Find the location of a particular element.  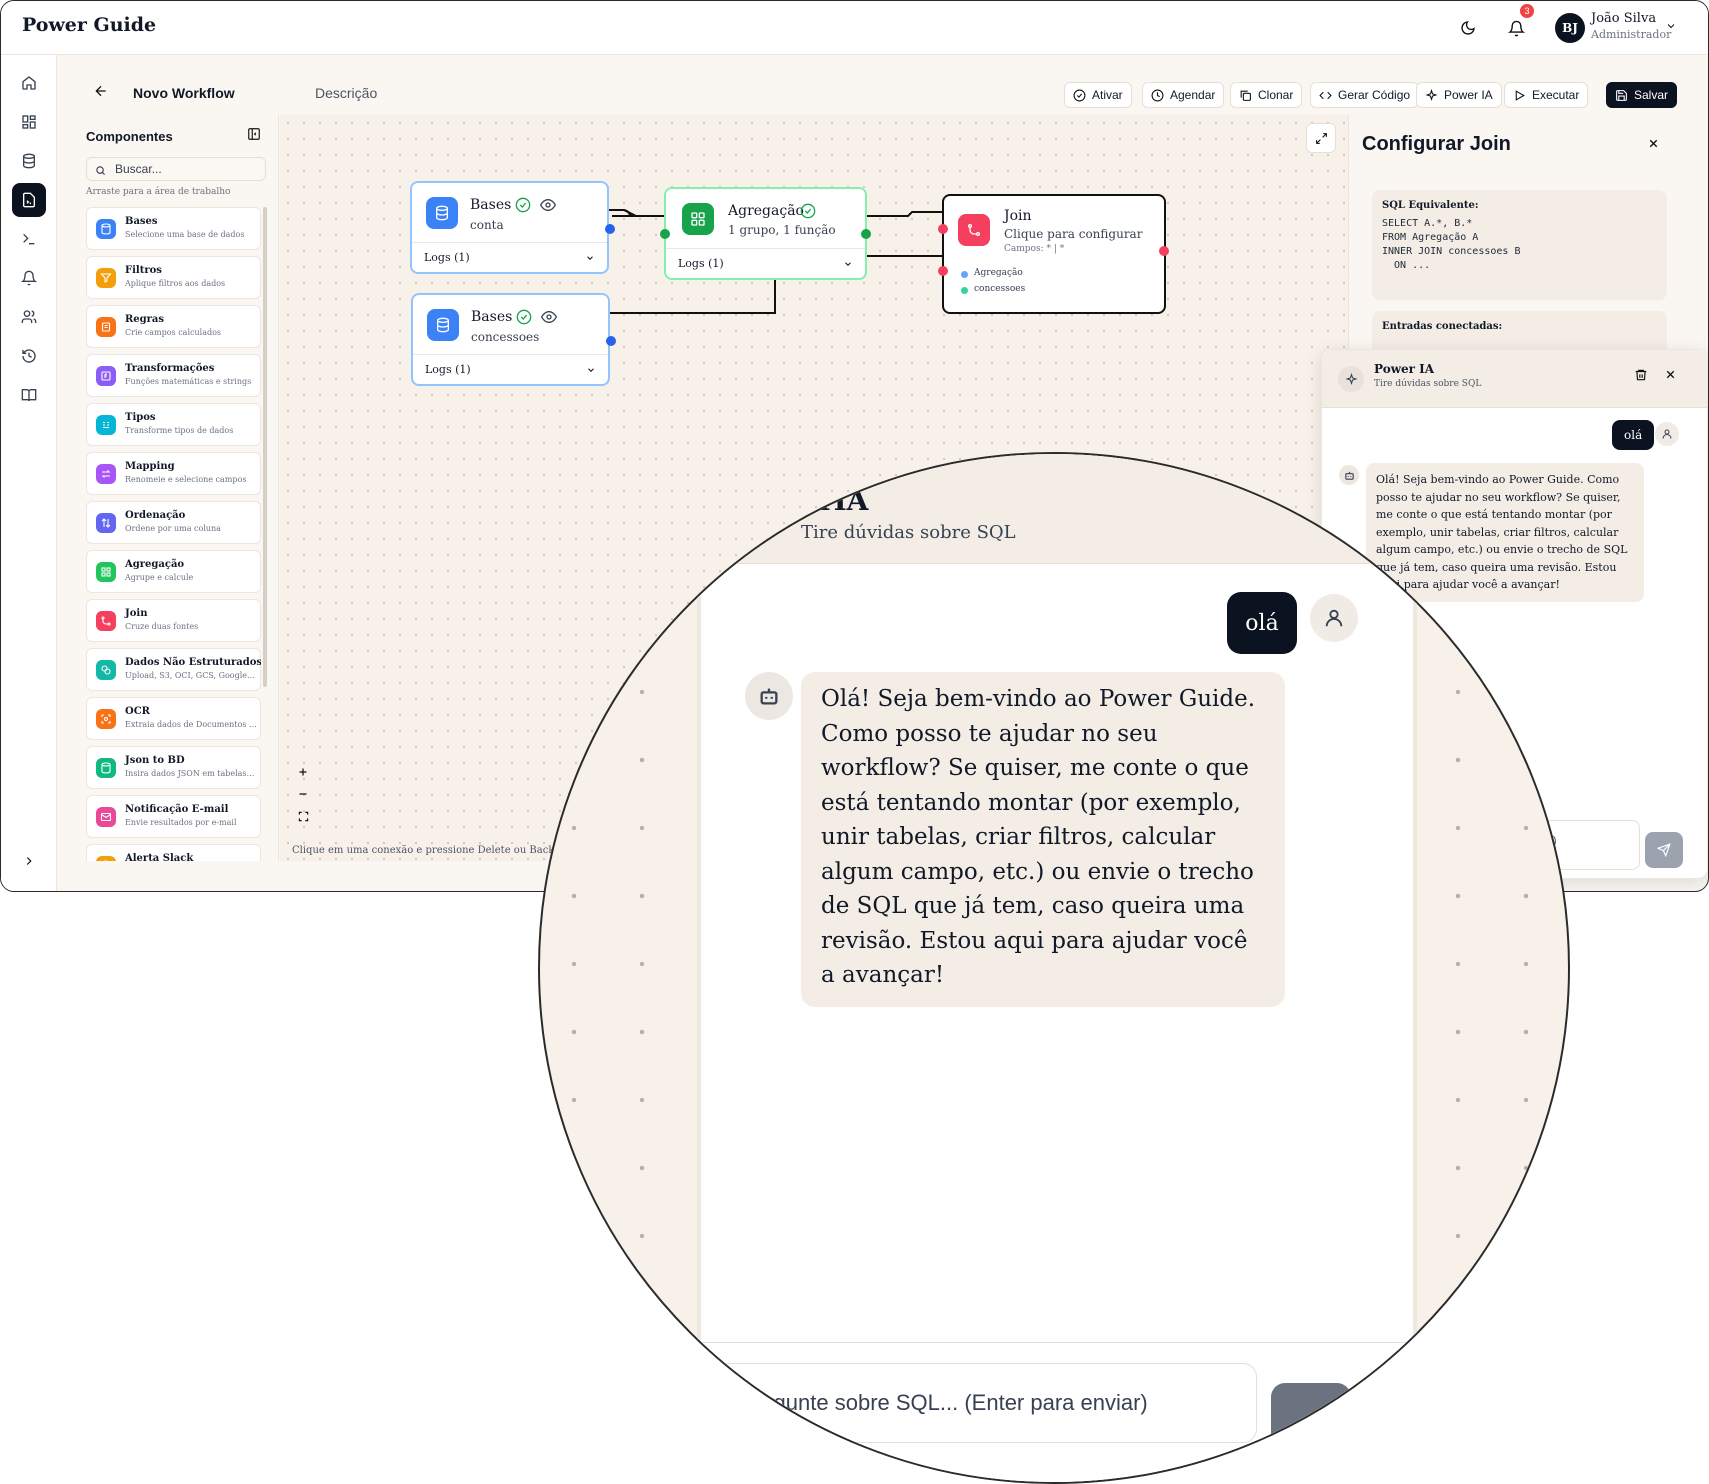

close-chat-icon is located at coordinates (1670, 377).